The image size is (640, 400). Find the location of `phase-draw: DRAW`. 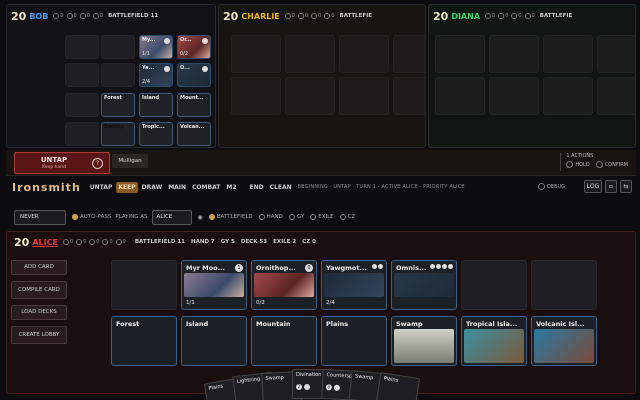

phase-draw: DRAW is located at coordinates (152, 187).